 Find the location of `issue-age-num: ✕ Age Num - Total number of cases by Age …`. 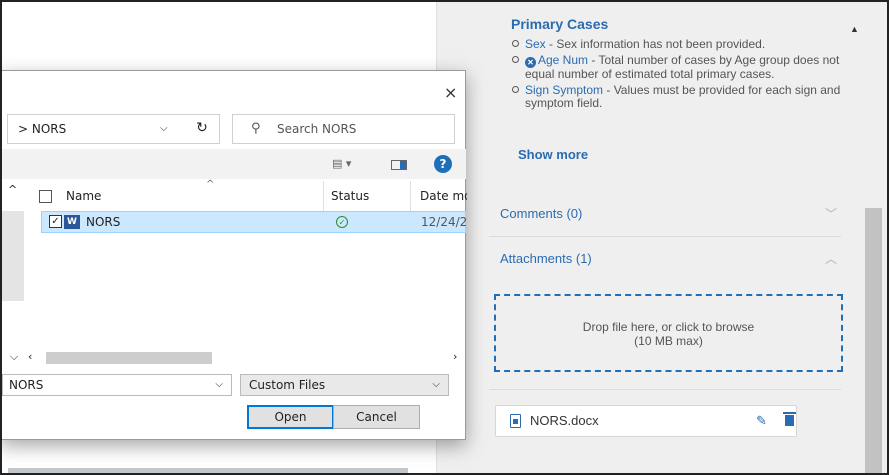

issue-age-num: ✕ Age Num - Total number of cases by Age … is located at coordinates (675, 67).